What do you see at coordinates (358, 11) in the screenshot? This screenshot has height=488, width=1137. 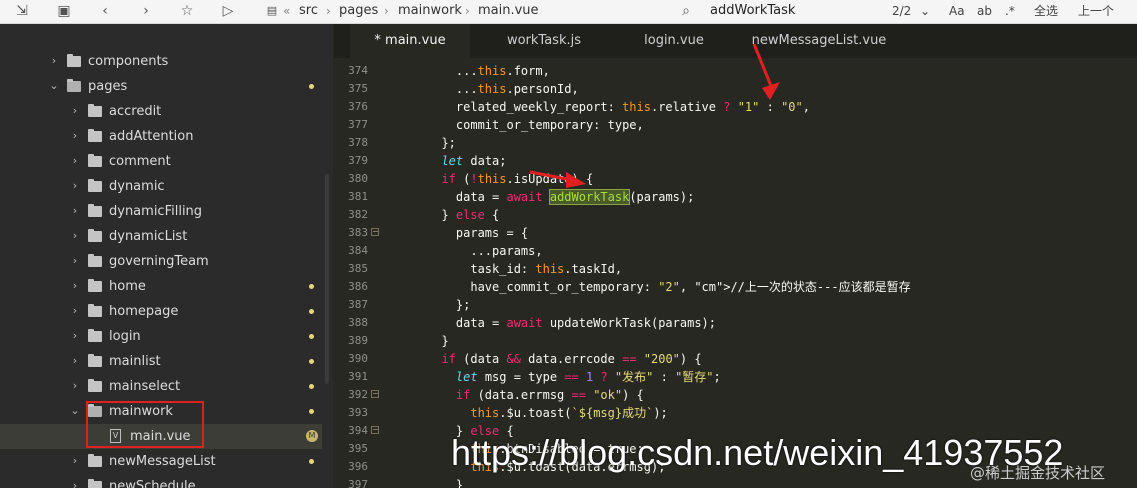 I see `breadcrumb-item: pages` at bounding box center [358, 11].